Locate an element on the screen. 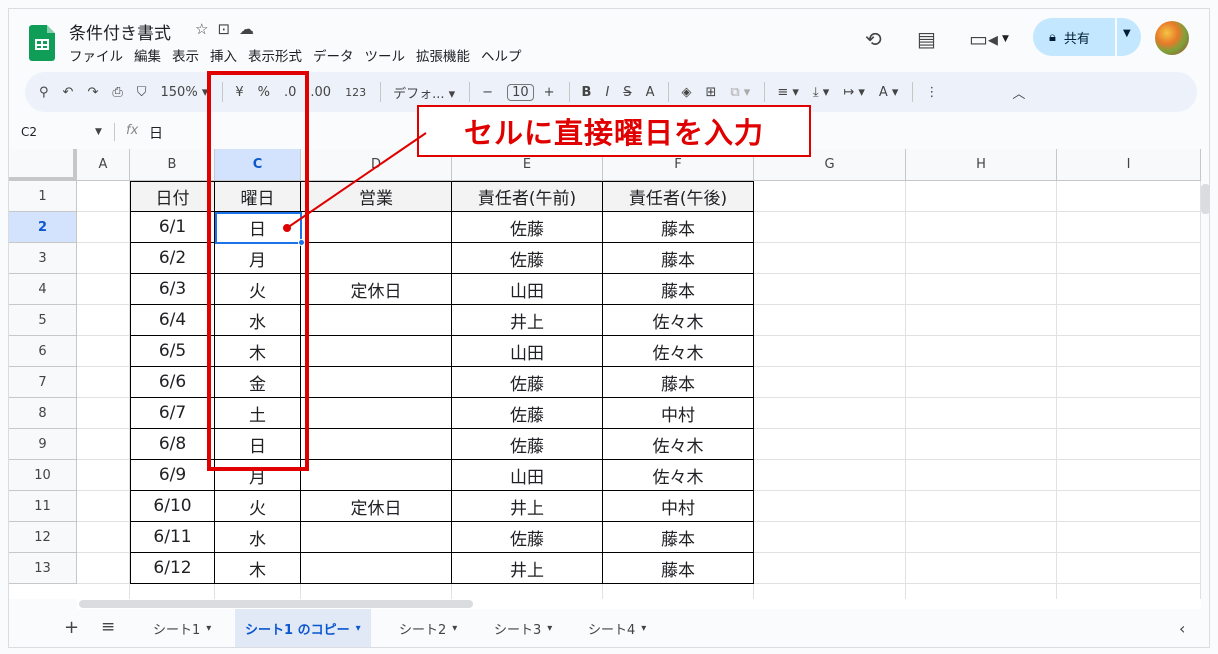  cell-B13: 6/12 is located at coordinates (172, 568).